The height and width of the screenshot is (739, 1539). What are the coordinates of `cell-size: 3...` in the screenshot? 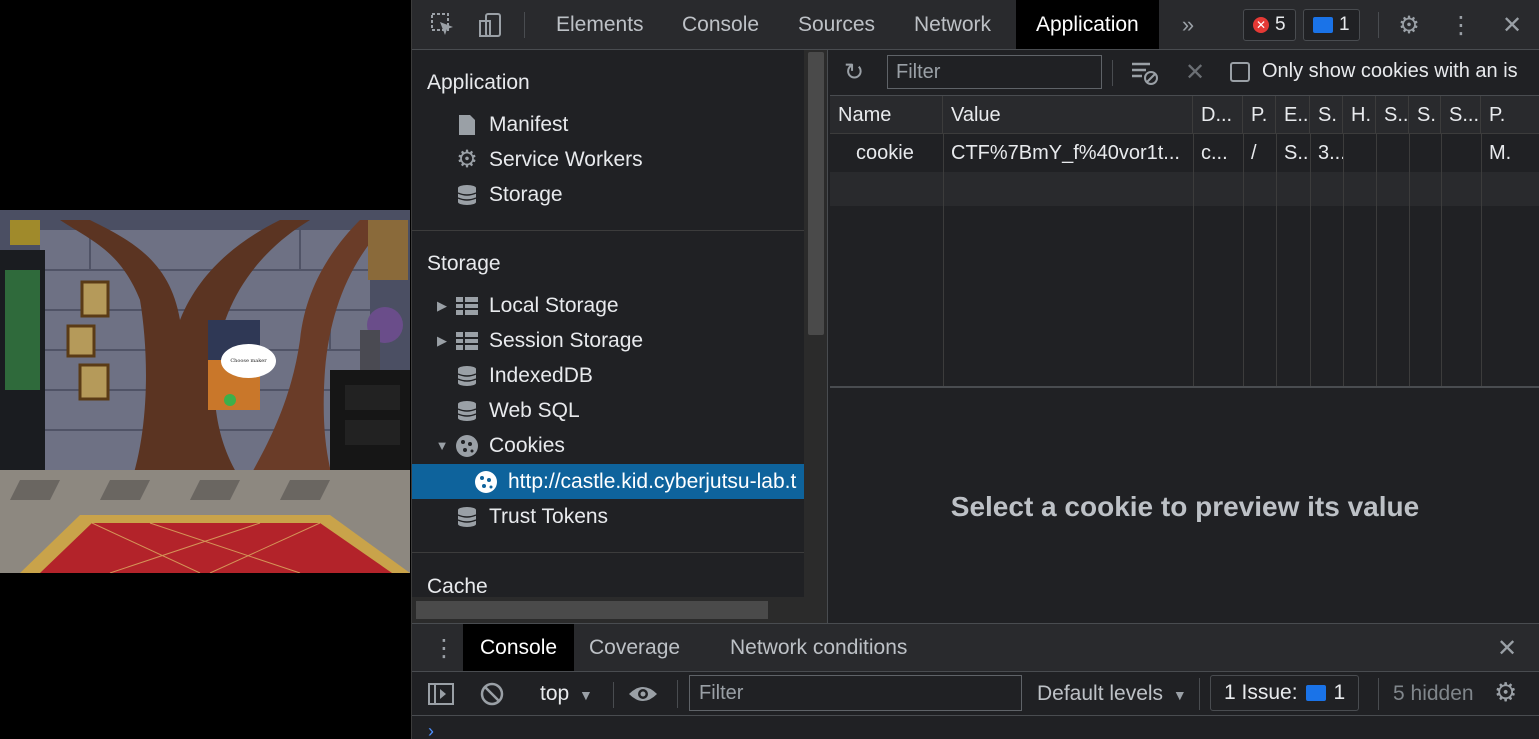 It's located at (1330, 153).